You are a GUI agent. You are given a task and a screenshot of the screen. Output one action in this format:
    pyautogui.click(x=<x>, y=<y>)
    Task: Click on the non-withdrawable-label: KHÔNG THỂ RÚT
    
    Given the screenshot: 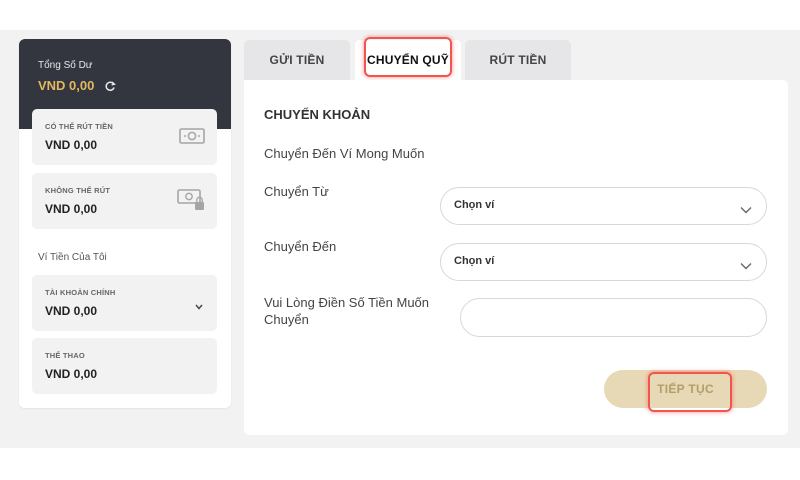 What is the action you would take?
    pyautogui.click(x=78, y=190)
    